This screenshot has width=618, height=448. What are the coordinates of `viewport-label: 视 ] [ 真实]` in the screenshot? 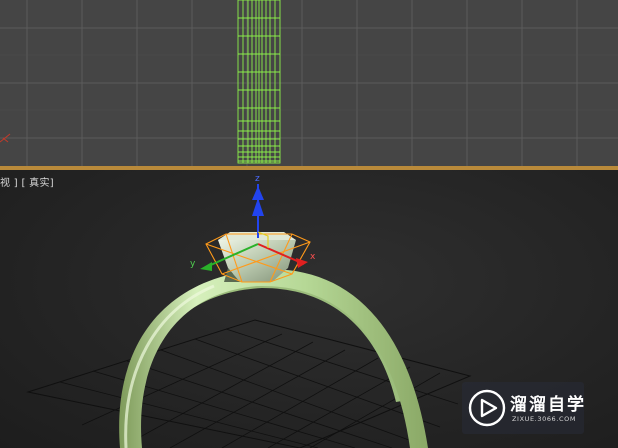 It's located at (27, 181).